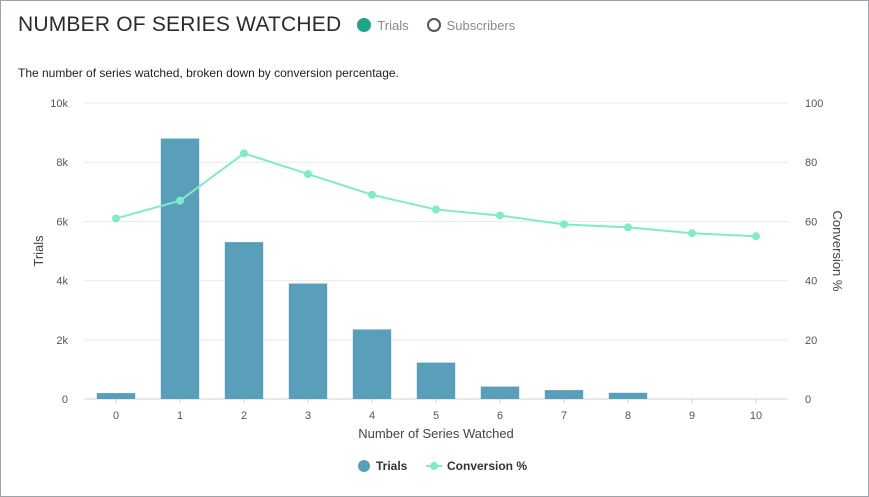 The image size is (869, 497). I want to click on y-tick-label: 10k, so click(59, 104).